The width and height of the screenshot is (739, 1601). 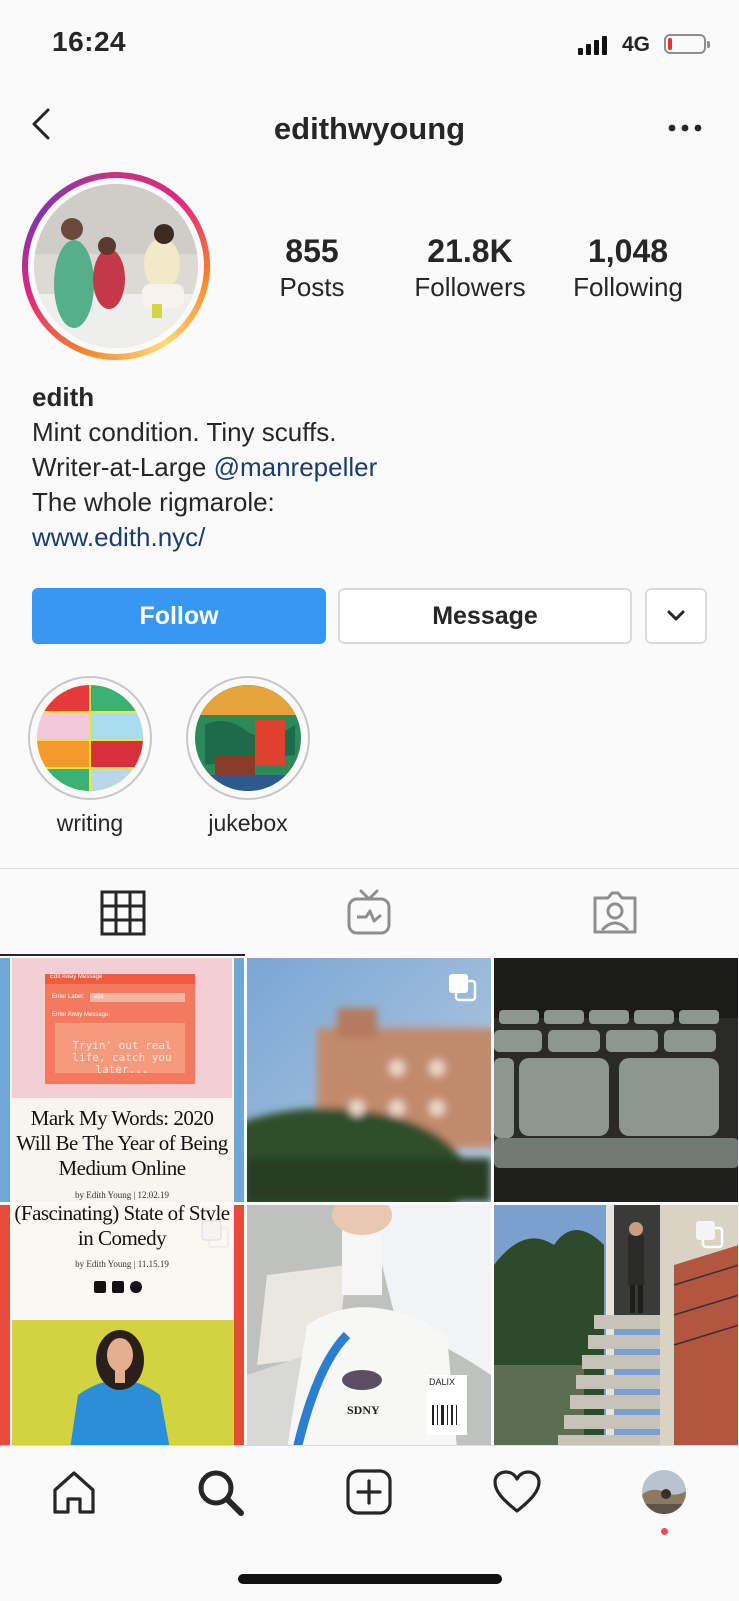 What do you see at coordinates (122, 955) in the screenshot?
I see `tab-active-indicator` at bounding box center [122, 955].